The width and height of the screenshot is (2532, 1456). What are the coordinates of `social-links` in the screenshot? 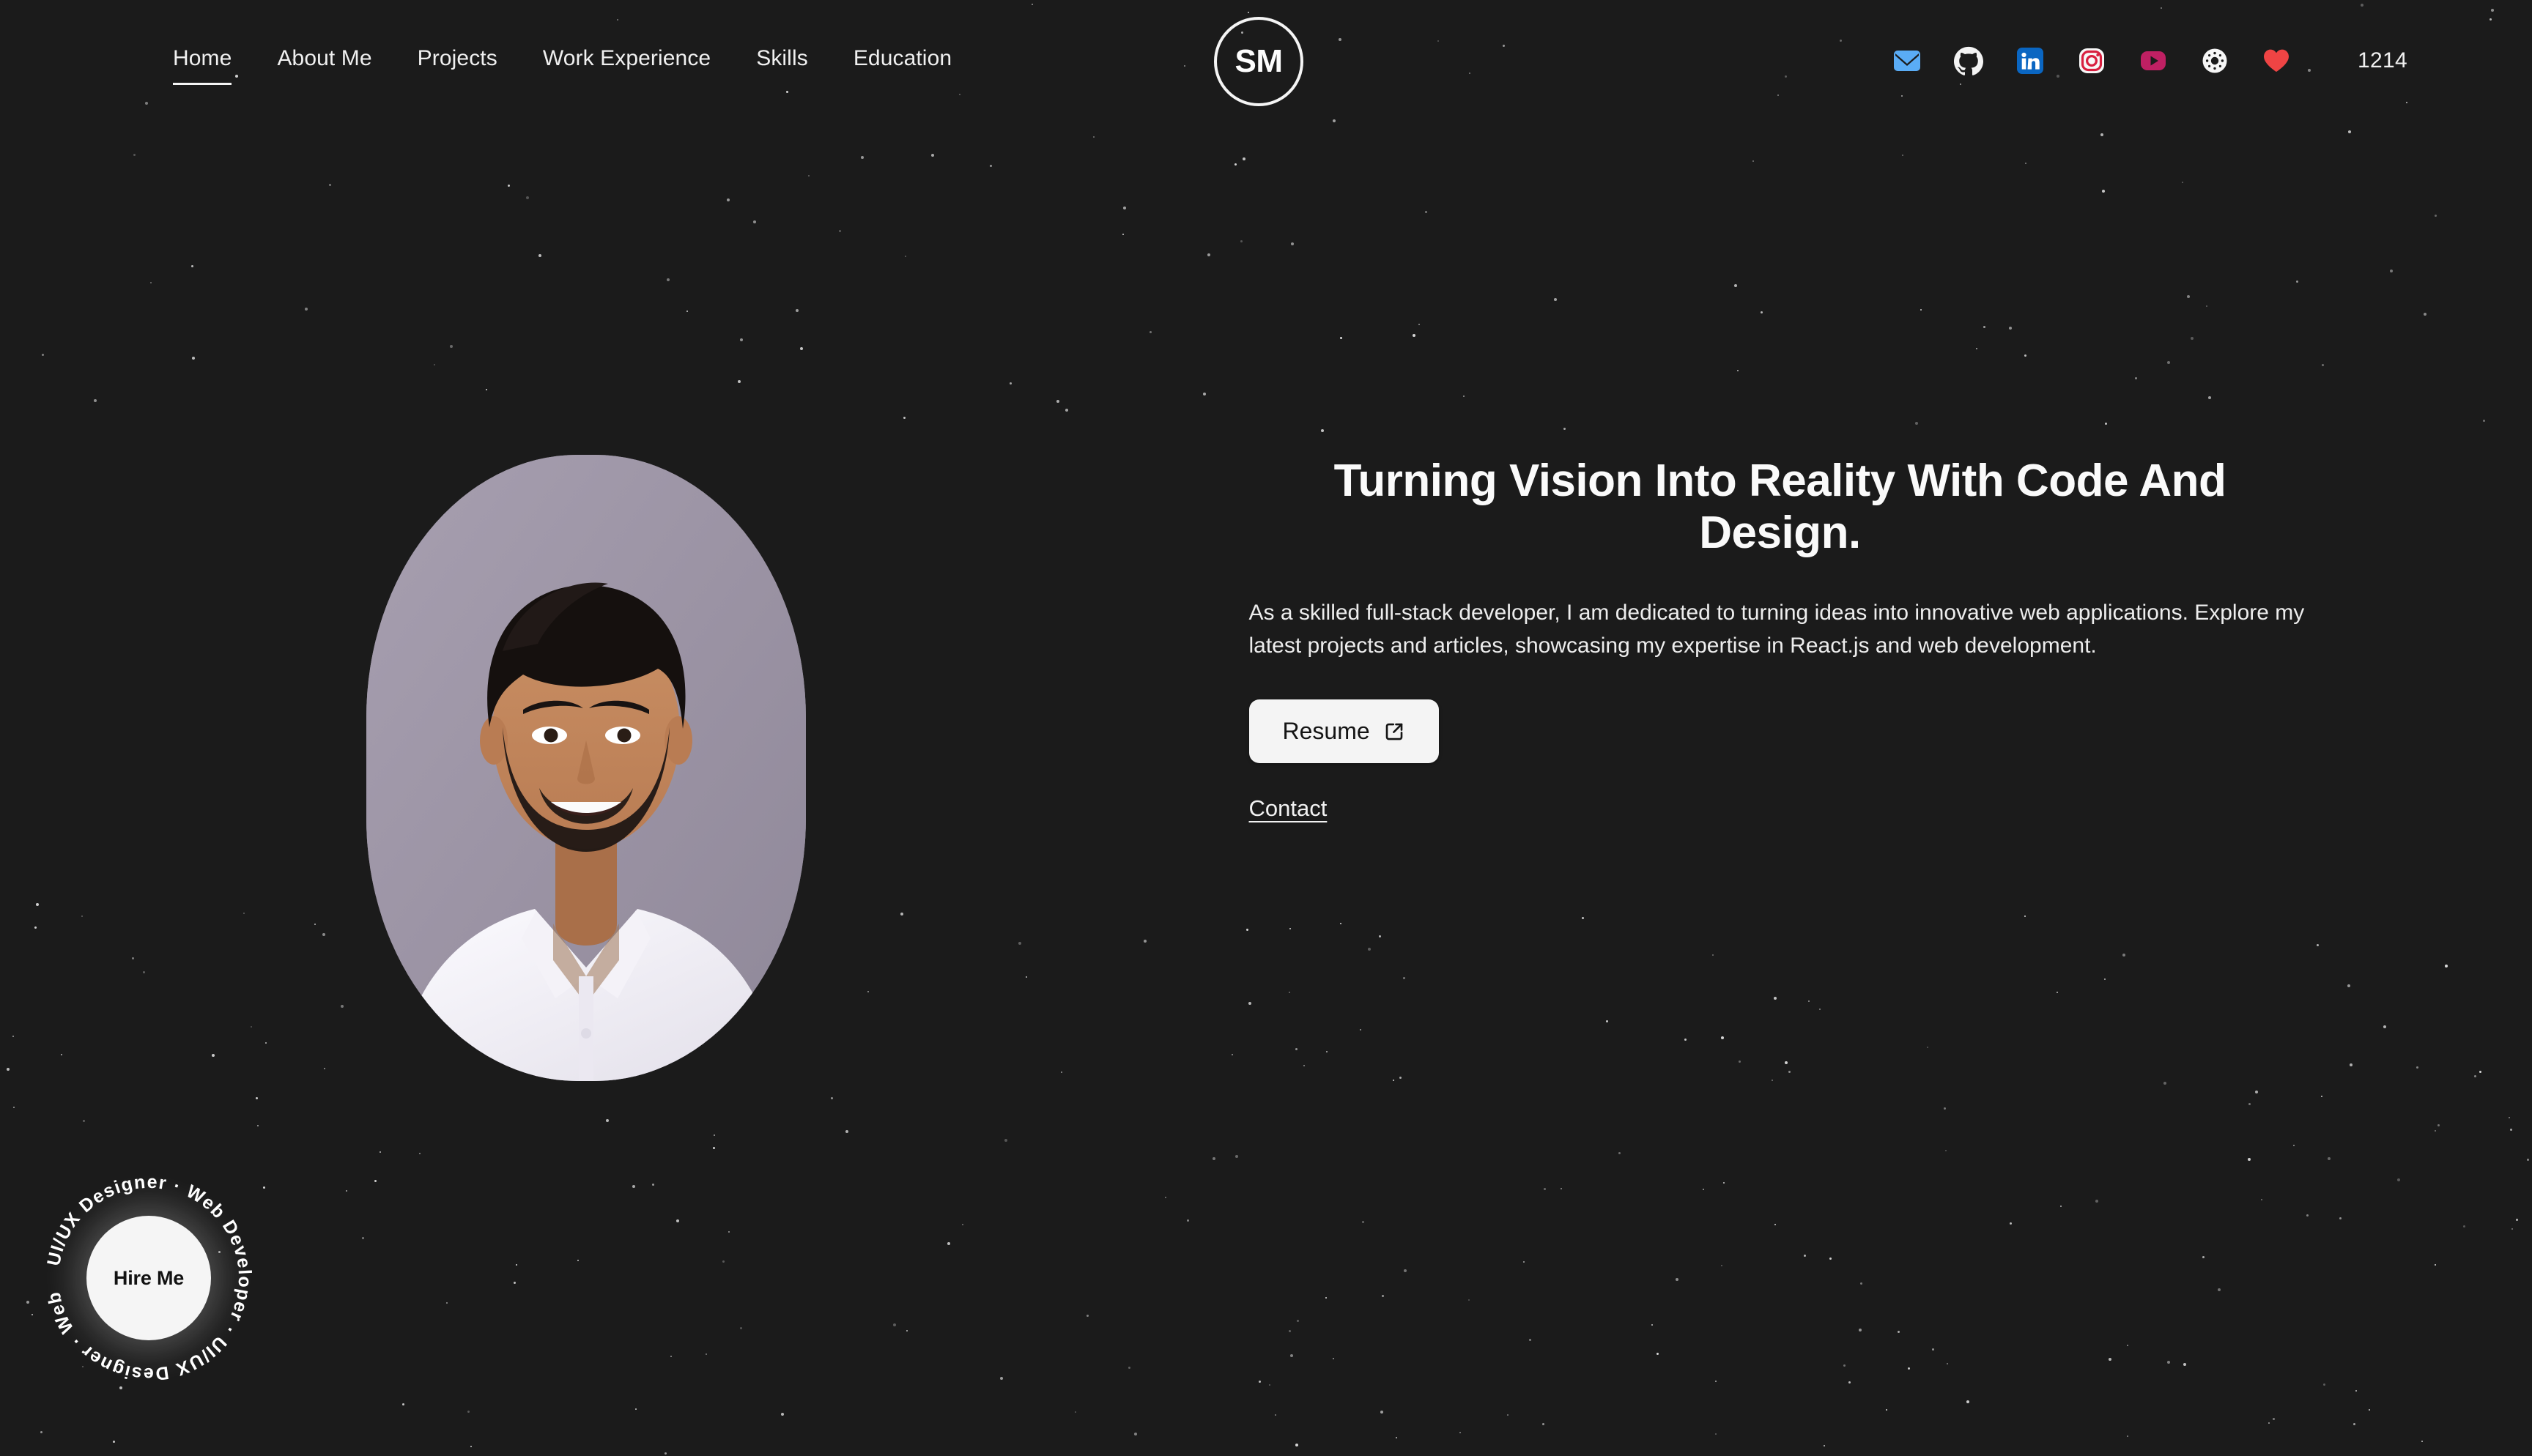 It's located at (2092, 60).